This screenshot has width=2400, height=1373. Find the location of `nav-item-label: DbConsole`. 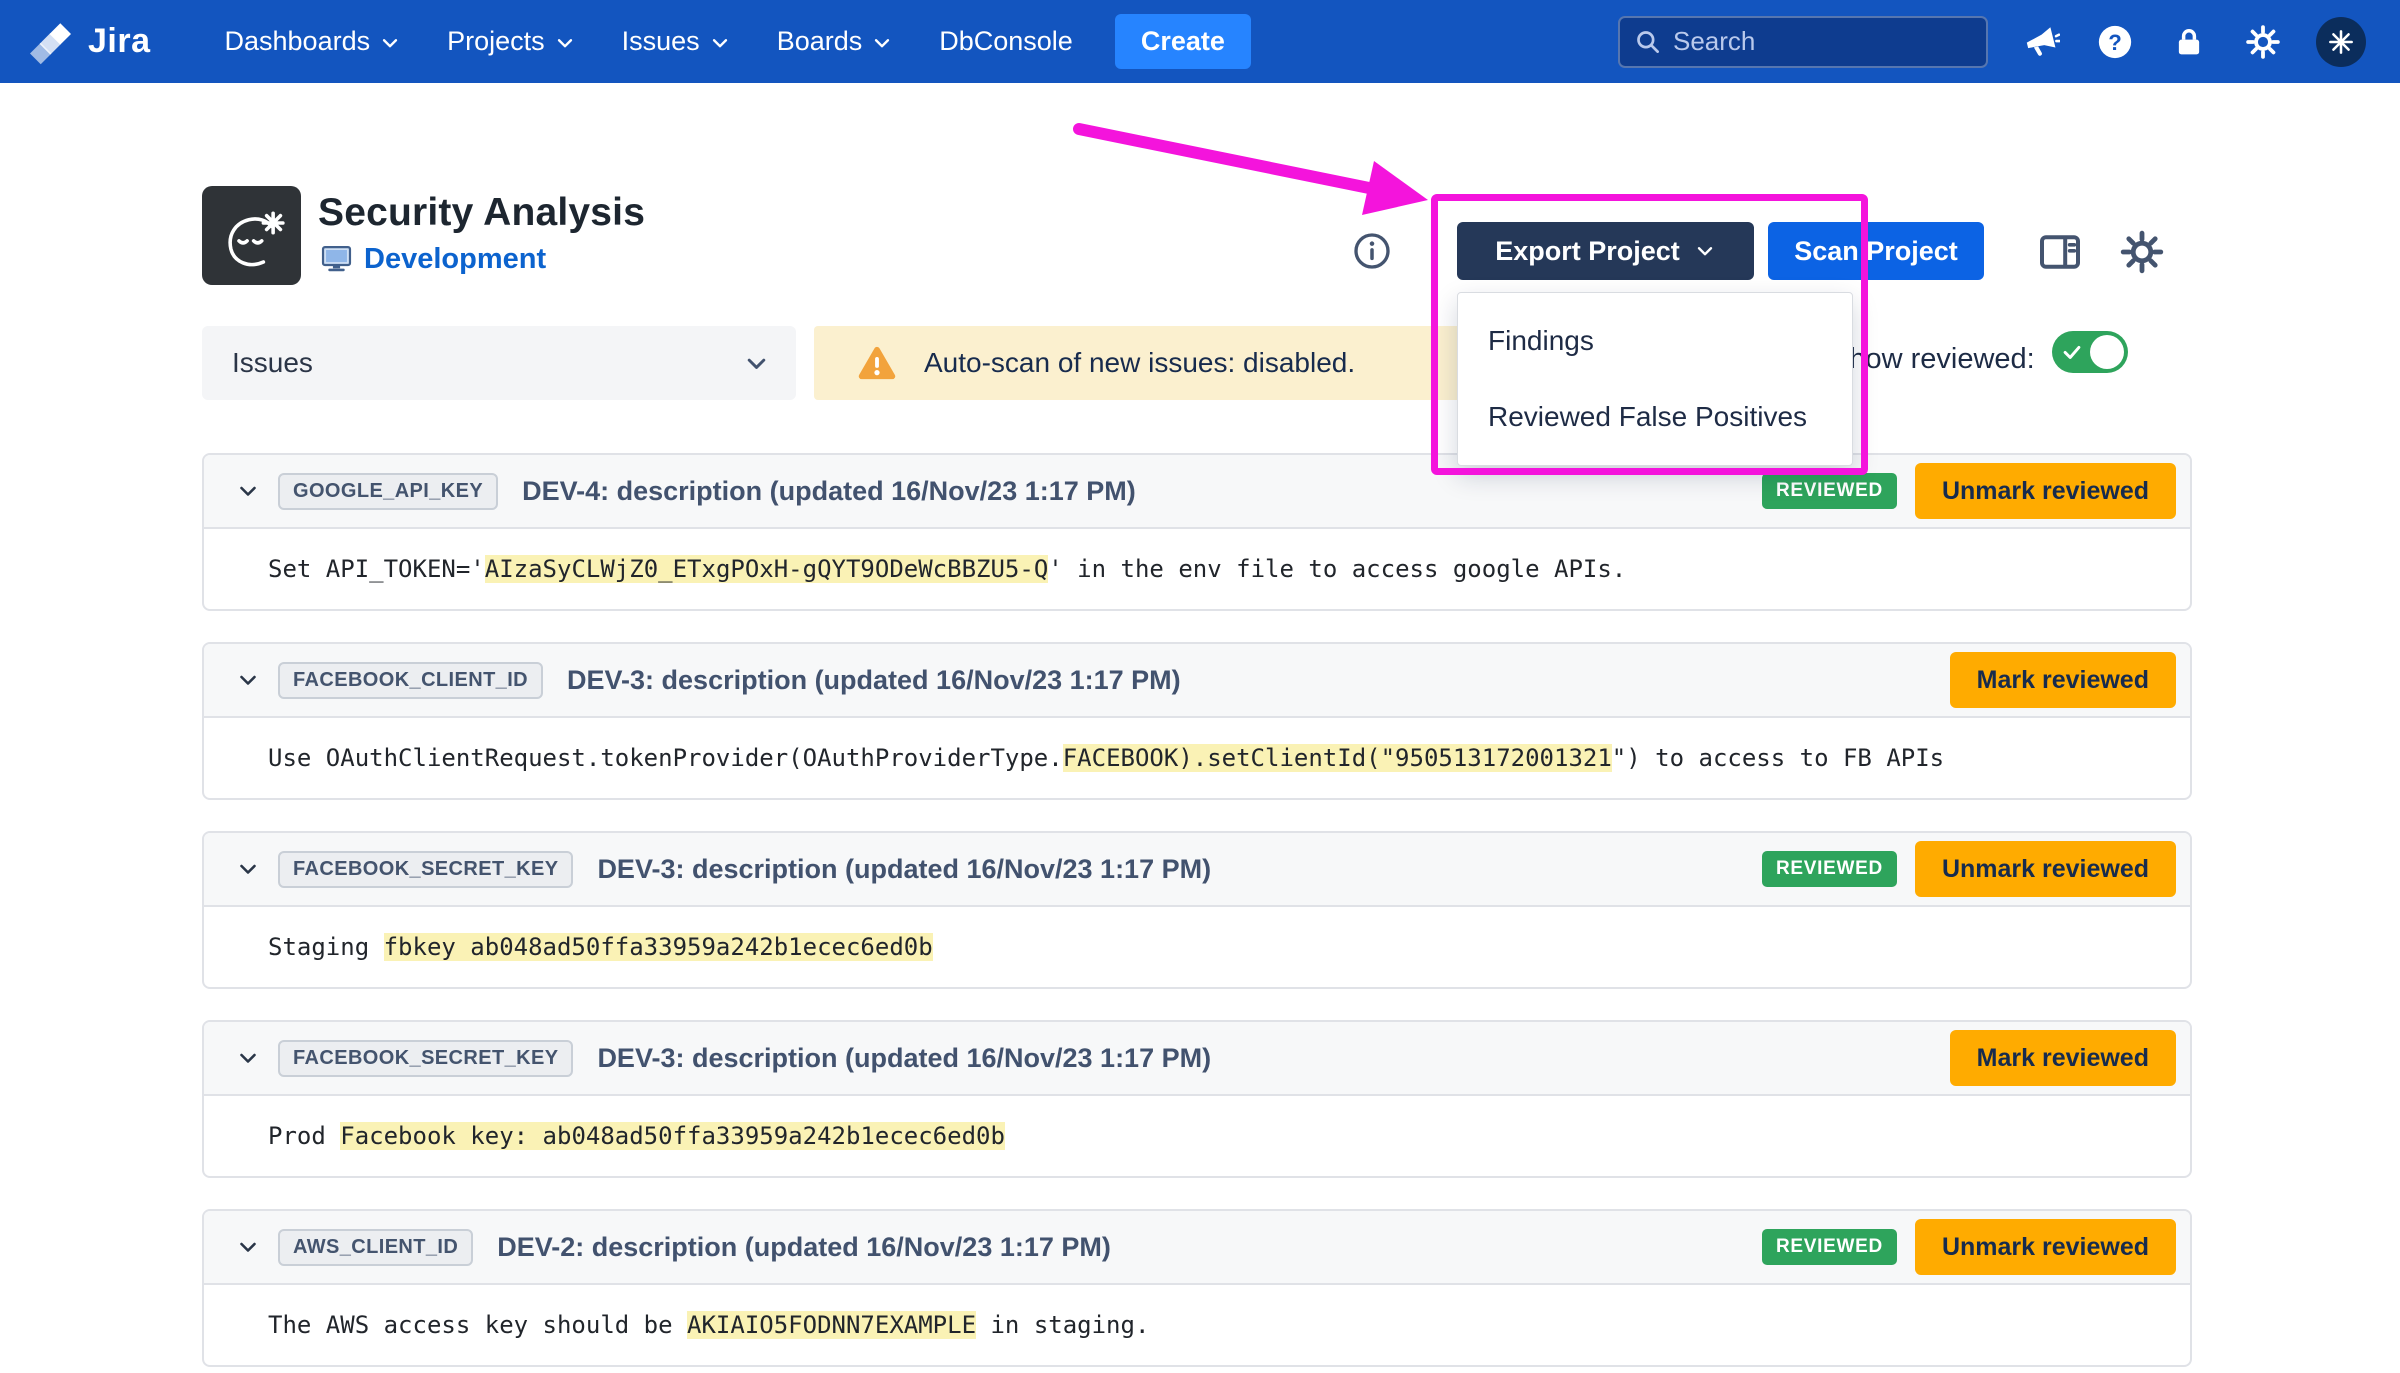

nav-item-label: DbConsole is located at coordinates (1006, 41).